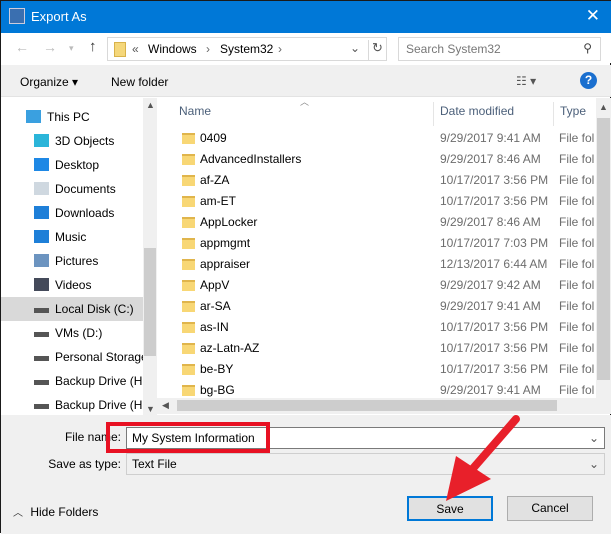 The width and height of the screenshot is (611, 534). What do you see at coordinates (55, 511) in the screenshot?
I see `hide-folders-button: ︿ Hide Folders` at bounding box center [55, 511].